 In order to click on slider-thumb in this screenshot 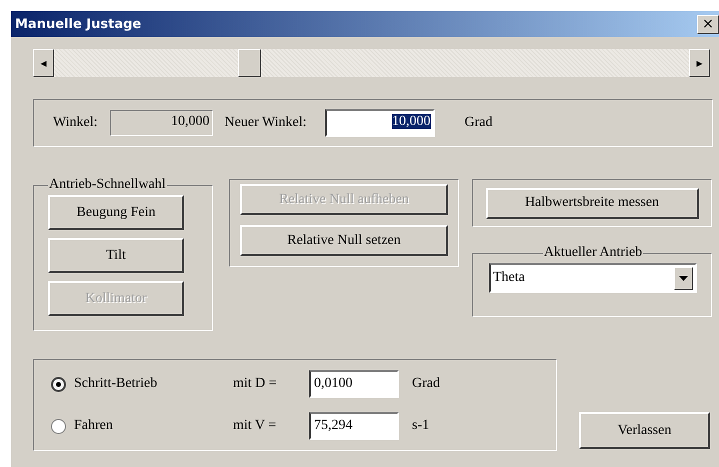, I will do `click(250, 63)`.